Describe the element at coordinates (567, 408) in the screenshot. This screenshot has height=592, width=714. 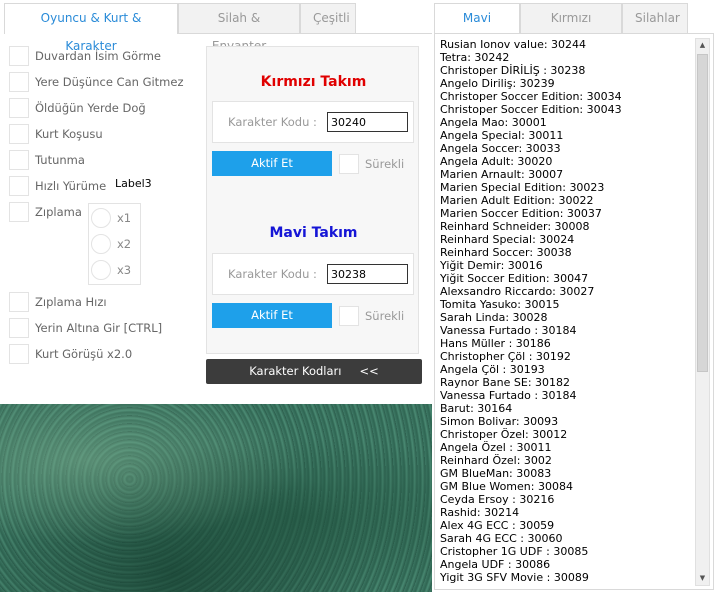
I see `list-item: Barut: 30164` at that location.